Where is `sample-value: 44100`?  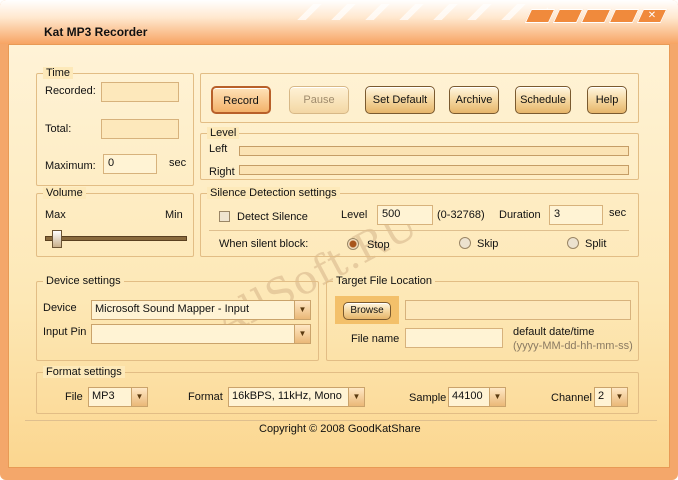
sample-value: 44100 is located at coordinates (467, 396).